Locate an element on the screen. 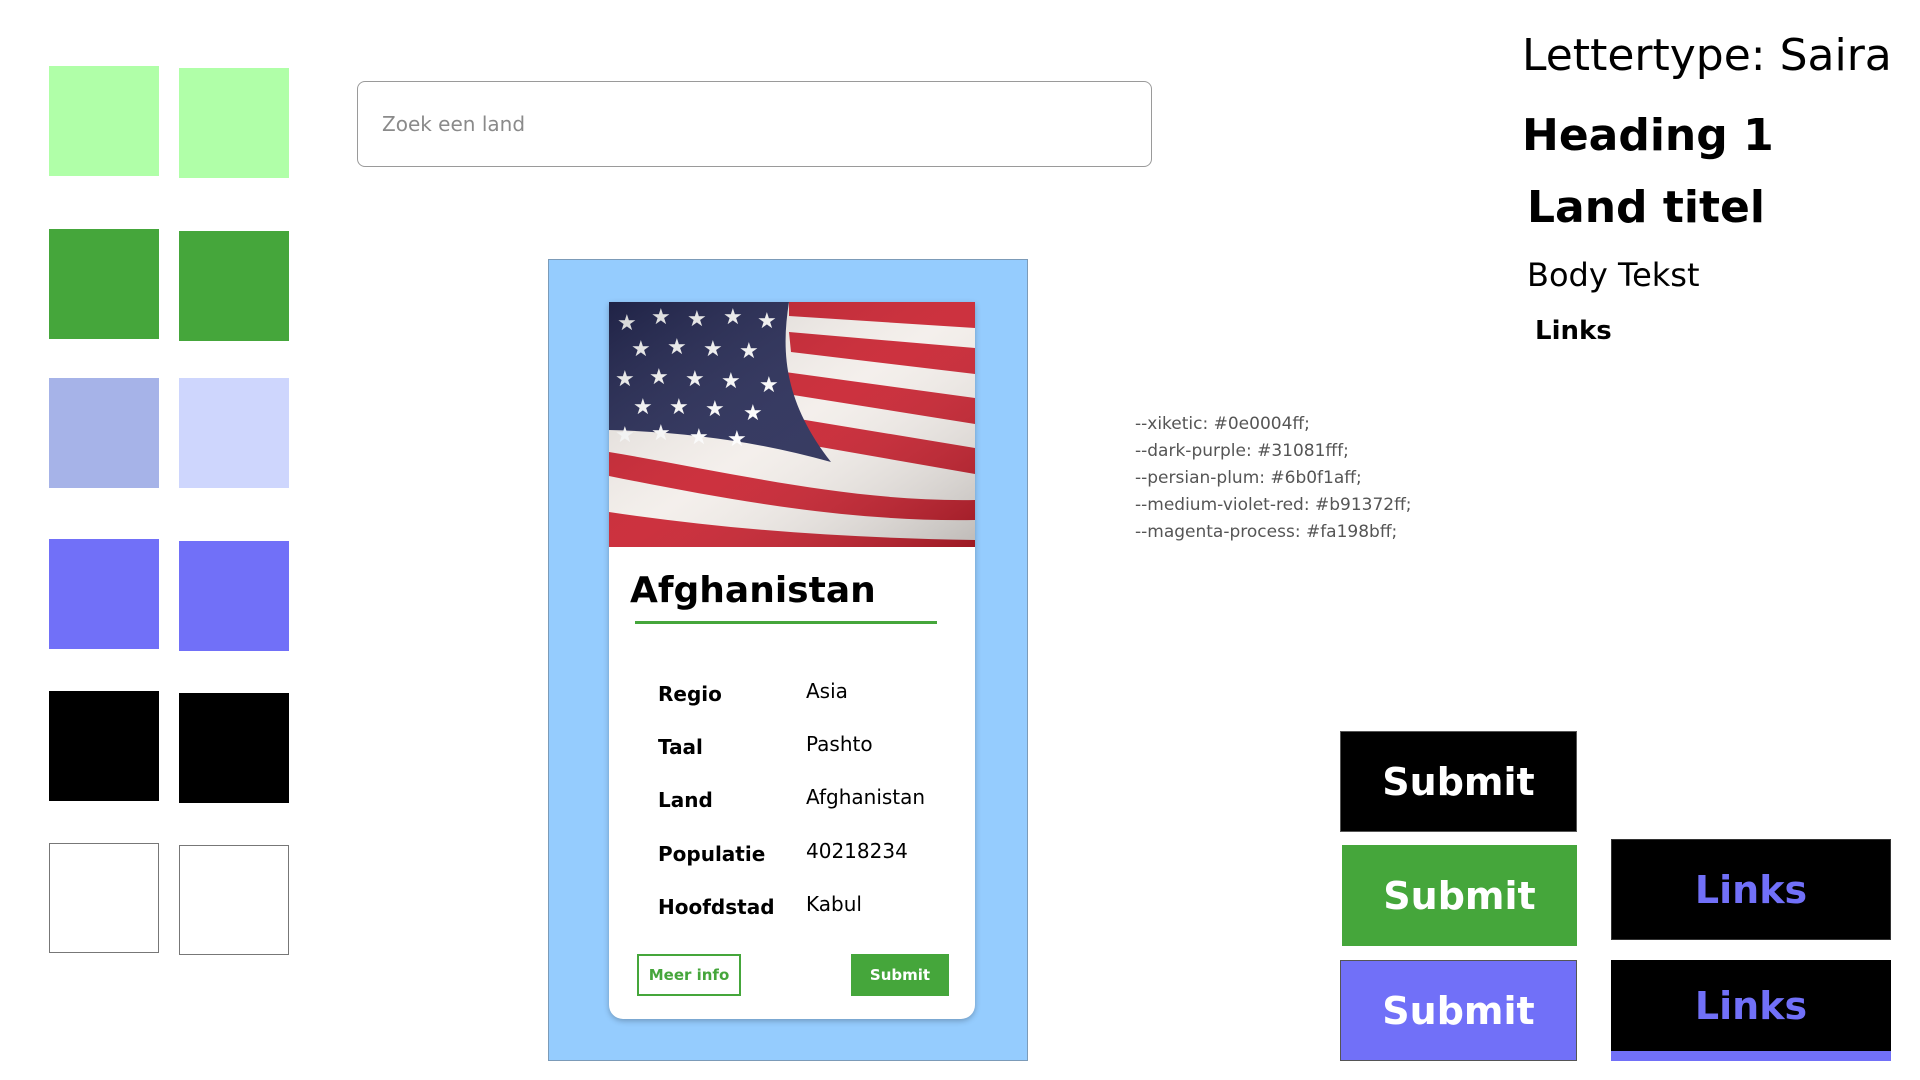 The image size is (1920, 1080). submit-button-green: Submit is located at coordinates (1459, 895).